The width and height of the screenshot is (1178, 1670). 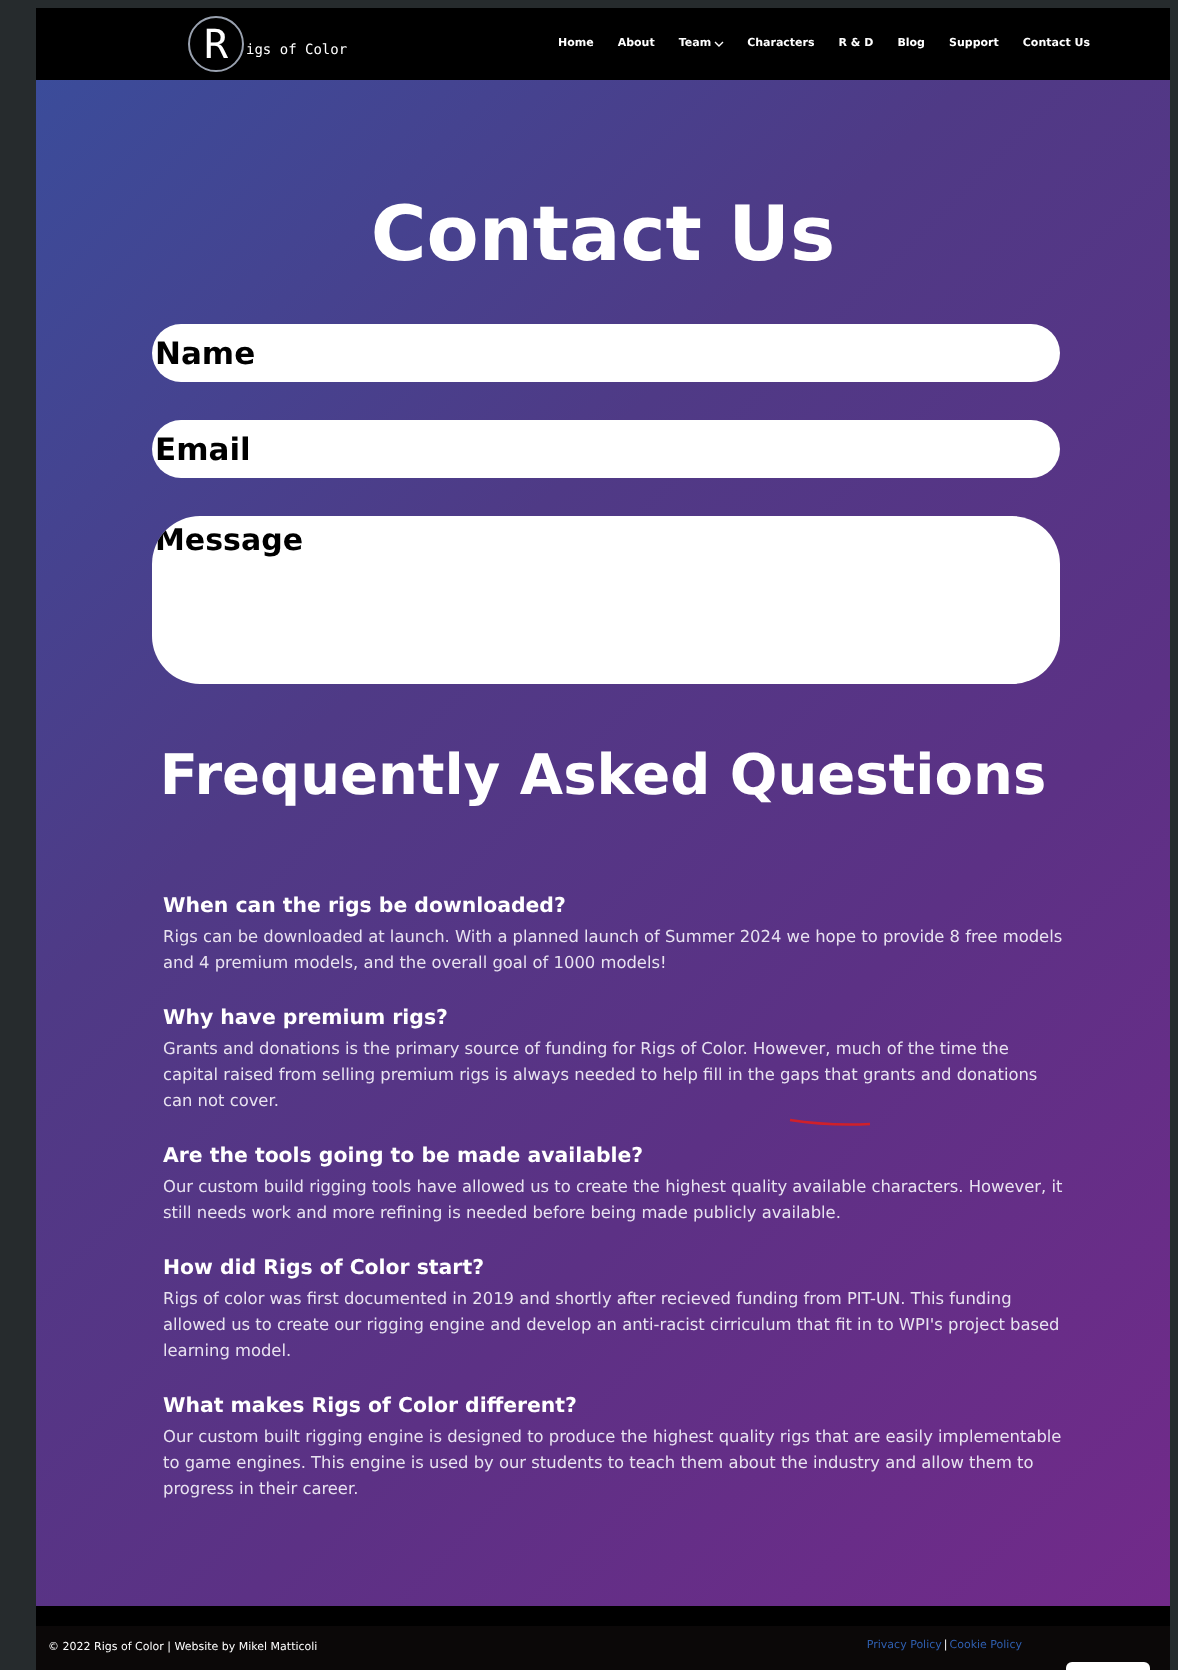 What do you see at coordinates (614, 950) in the screenshot?
I see `faq-answer: Rigs can be downloaded at launch. With a planned launch of Summer 2024 we hope to provide 8 free models and 4 premium models, and the overall goal of 1000 models!` at bounding box center [614, 950].